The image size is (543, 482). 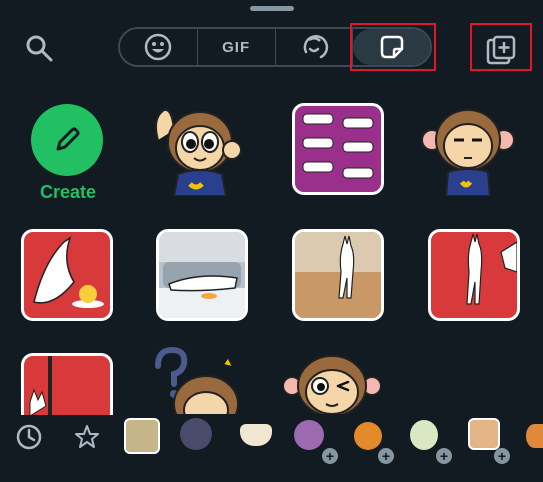 What do you see at coordinates (68, 192) in the screenshot?
I see `create-label: Create` at bounding box center [68, 192].